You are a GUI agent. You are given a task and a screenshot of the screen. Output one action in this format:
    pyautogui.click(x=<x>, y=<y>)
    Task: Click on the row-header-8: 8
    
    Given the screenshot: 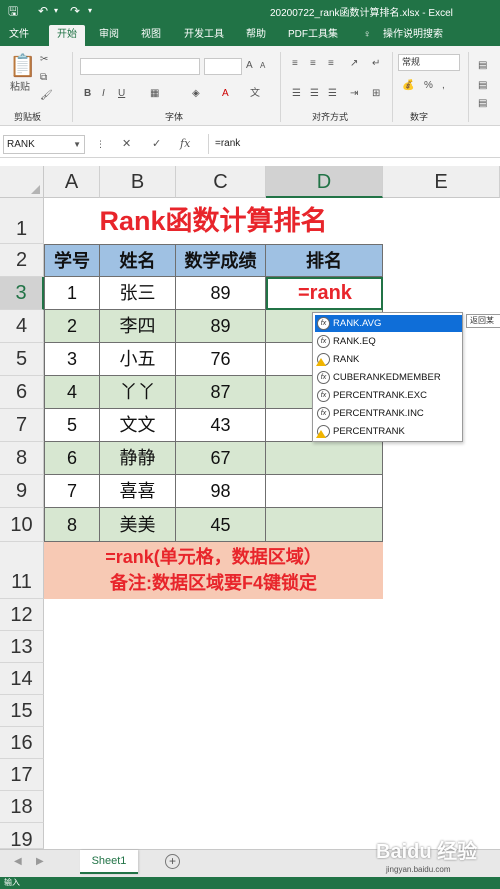 What is the action you would take?
    pyautogui.click(x=22, y=458)
    